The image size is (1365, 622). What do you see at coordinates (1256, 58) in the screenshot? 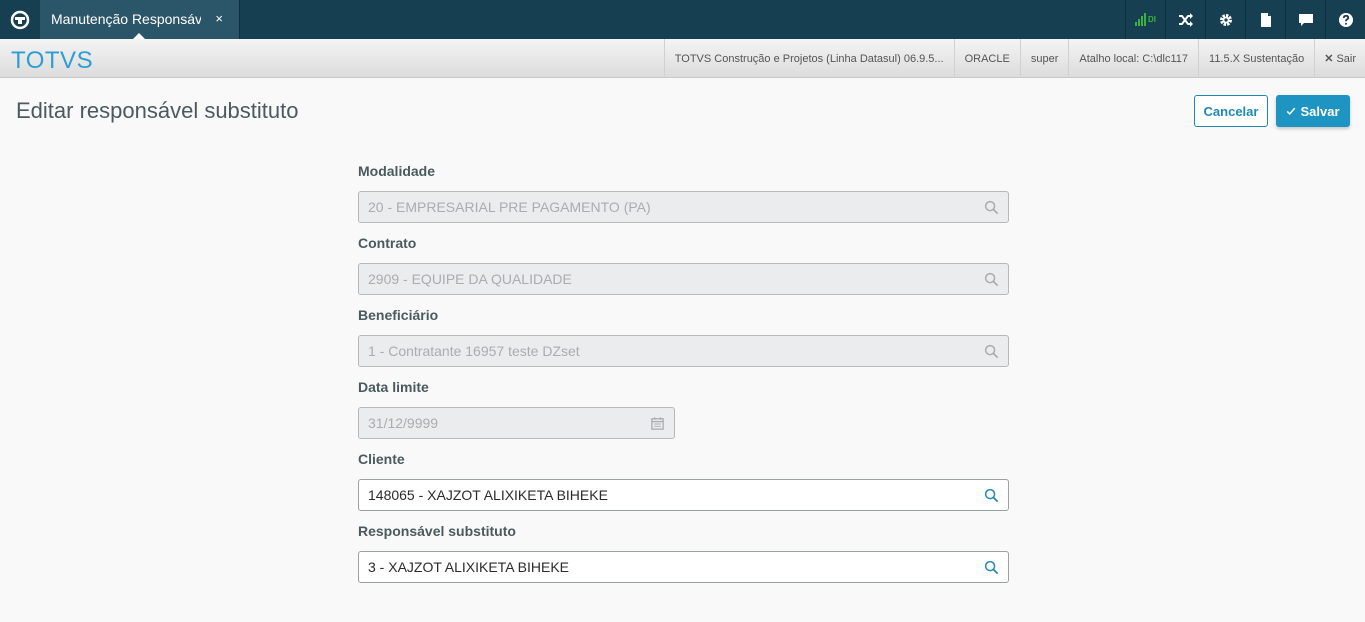
I see `version-info: 11.5.X Sustentação` at bounding box center [1256, 58].